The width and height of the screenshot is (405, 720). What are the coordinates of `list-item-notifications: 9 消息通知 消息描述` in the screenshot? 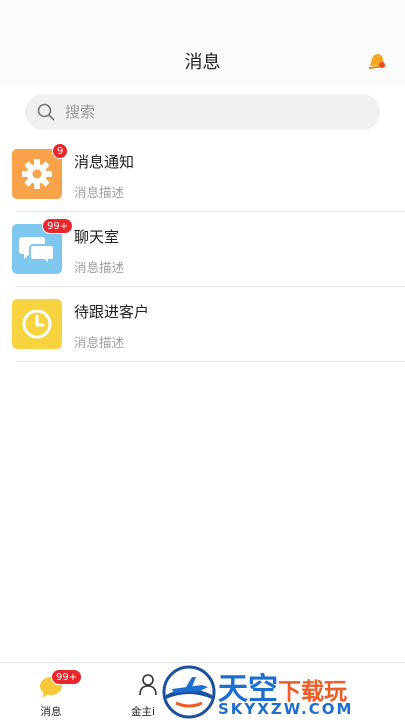 It's located at (202, 174).